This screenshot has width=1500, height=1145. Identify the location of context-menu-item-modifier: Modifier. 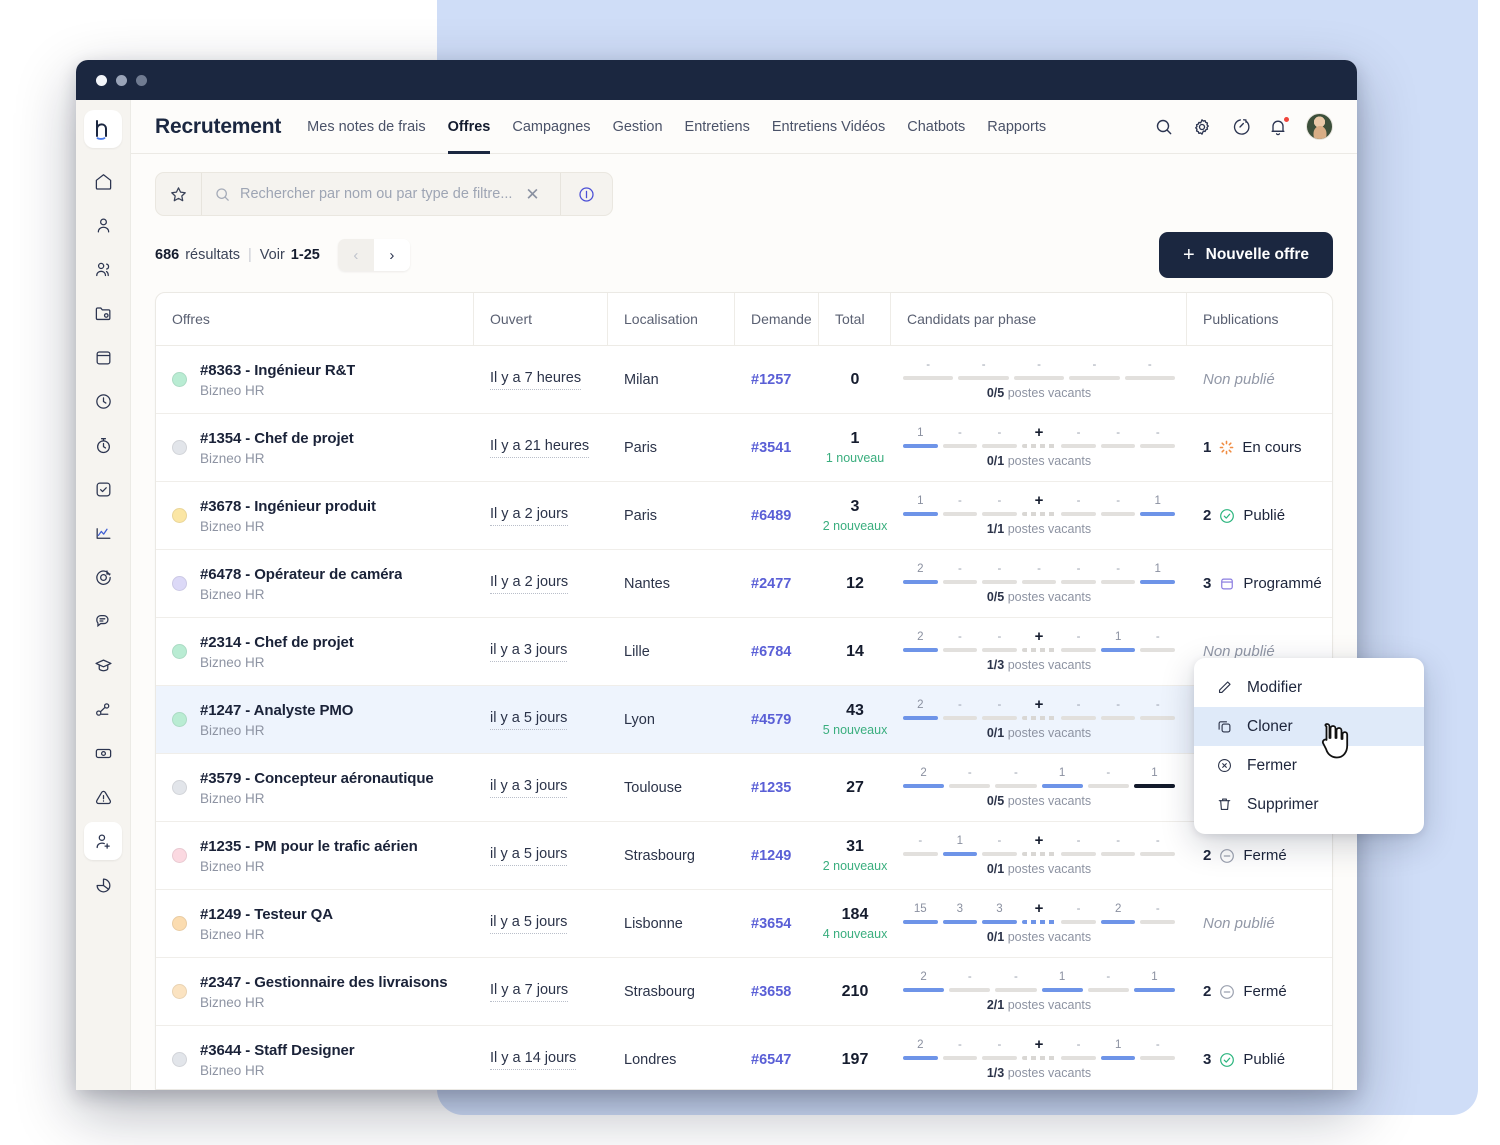
(1309, 687).